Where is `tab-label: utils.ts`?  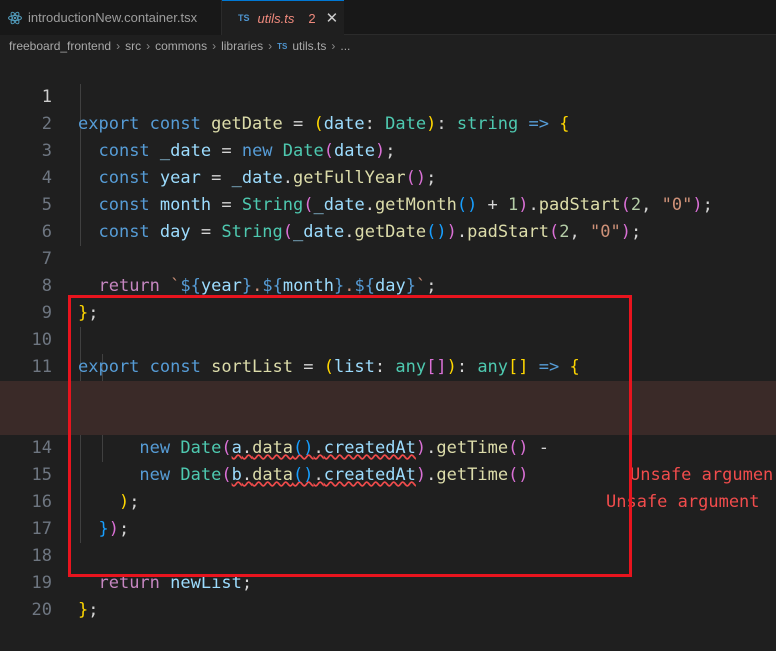 tab-label: utils.ts is located at coordinates (276, 18).